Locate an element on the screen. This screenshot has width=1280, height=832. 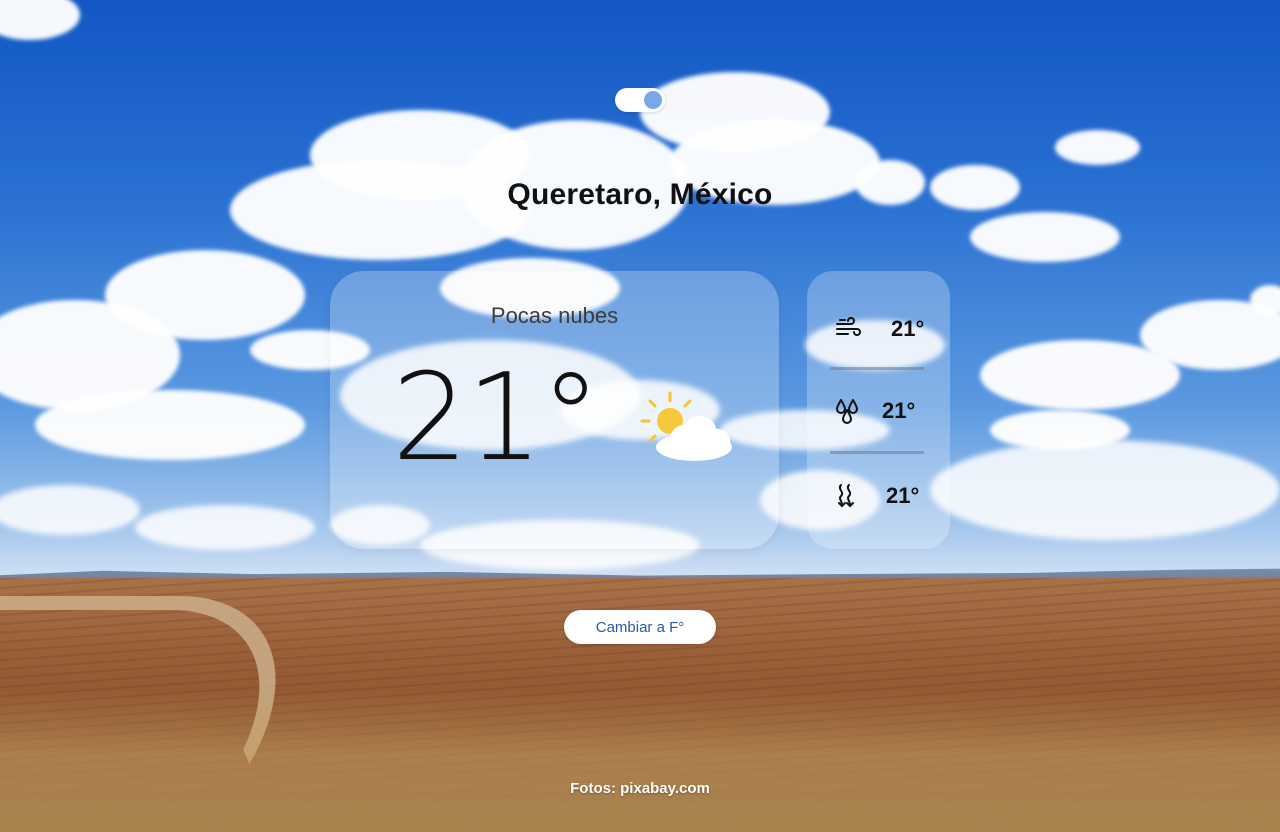
weather-description: Pocas nubes is located at coordinates (554, 315).